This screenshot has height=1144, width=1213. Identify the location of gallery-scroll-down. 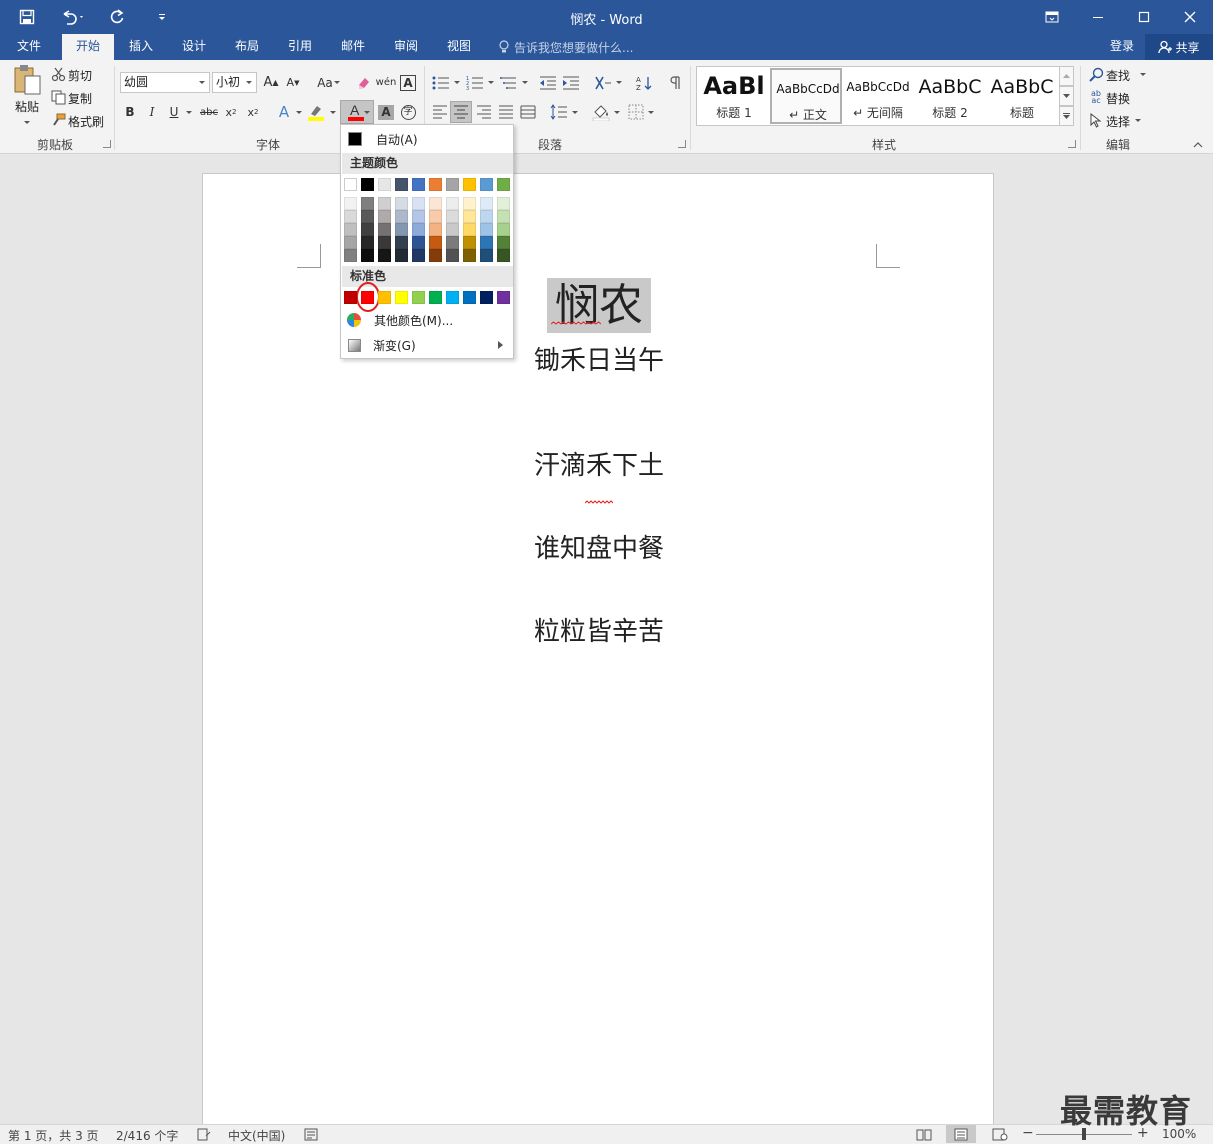
(1066, 96).